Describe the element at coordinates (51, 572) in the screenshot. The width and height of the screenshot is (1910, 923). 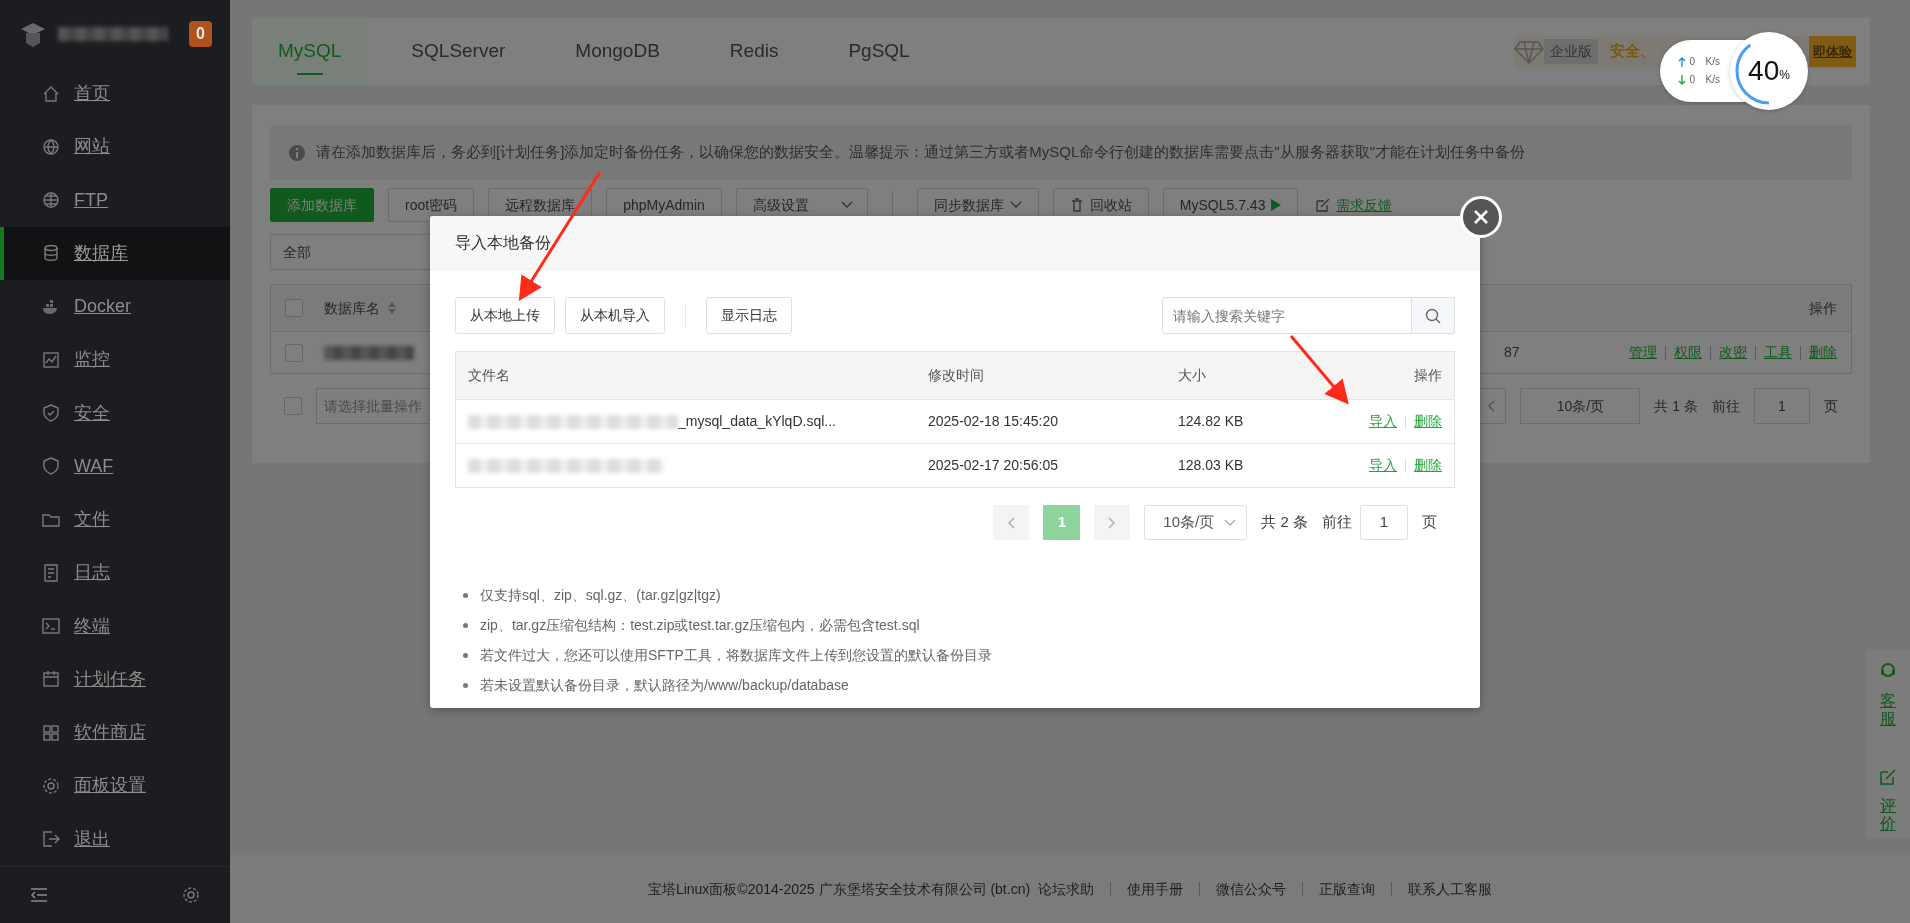
I see `document-icon` at that location.